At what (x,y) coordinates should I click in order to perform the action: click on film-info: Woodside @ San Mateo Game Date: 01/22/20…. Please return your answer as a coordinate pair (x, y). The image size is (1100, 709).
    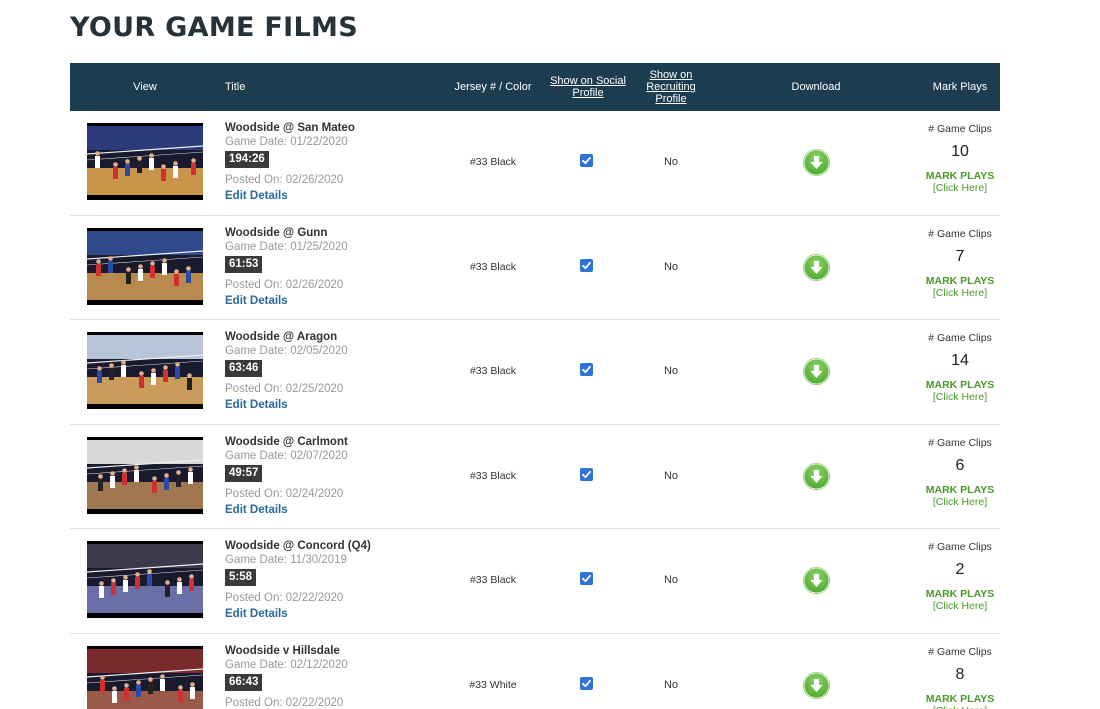
    Looking at the image, I should click on (325, 162).